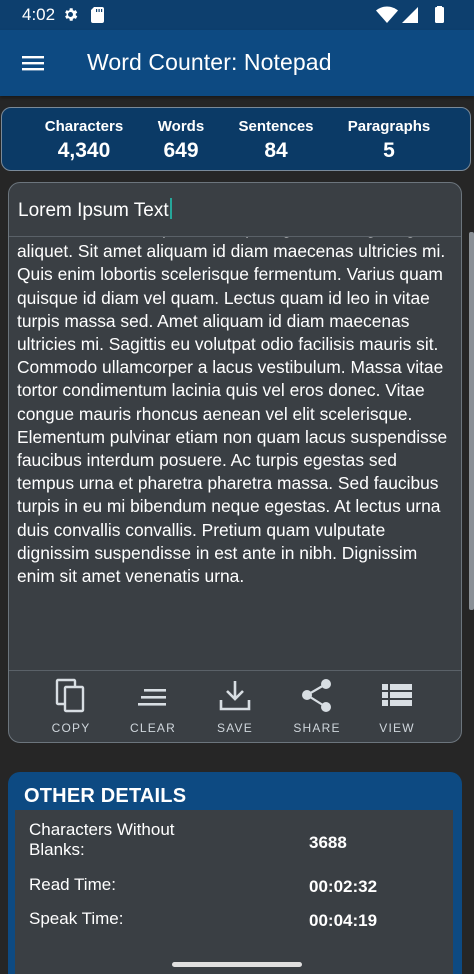 The height and width of the screenshot is (974, 474). I want to click on save-button: SAVE, so click(235, 706).